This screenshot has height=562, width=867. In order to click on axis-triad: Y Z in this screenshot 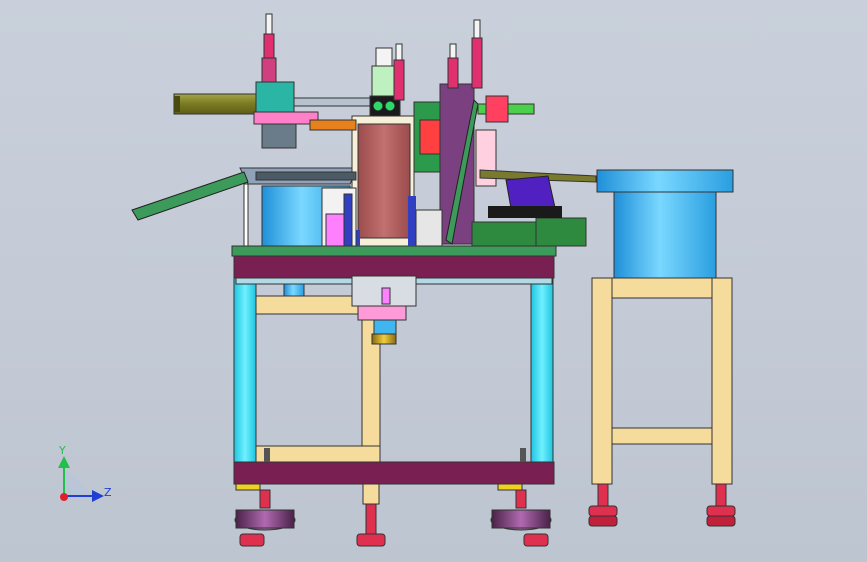, I will do `click(85, 473)`.